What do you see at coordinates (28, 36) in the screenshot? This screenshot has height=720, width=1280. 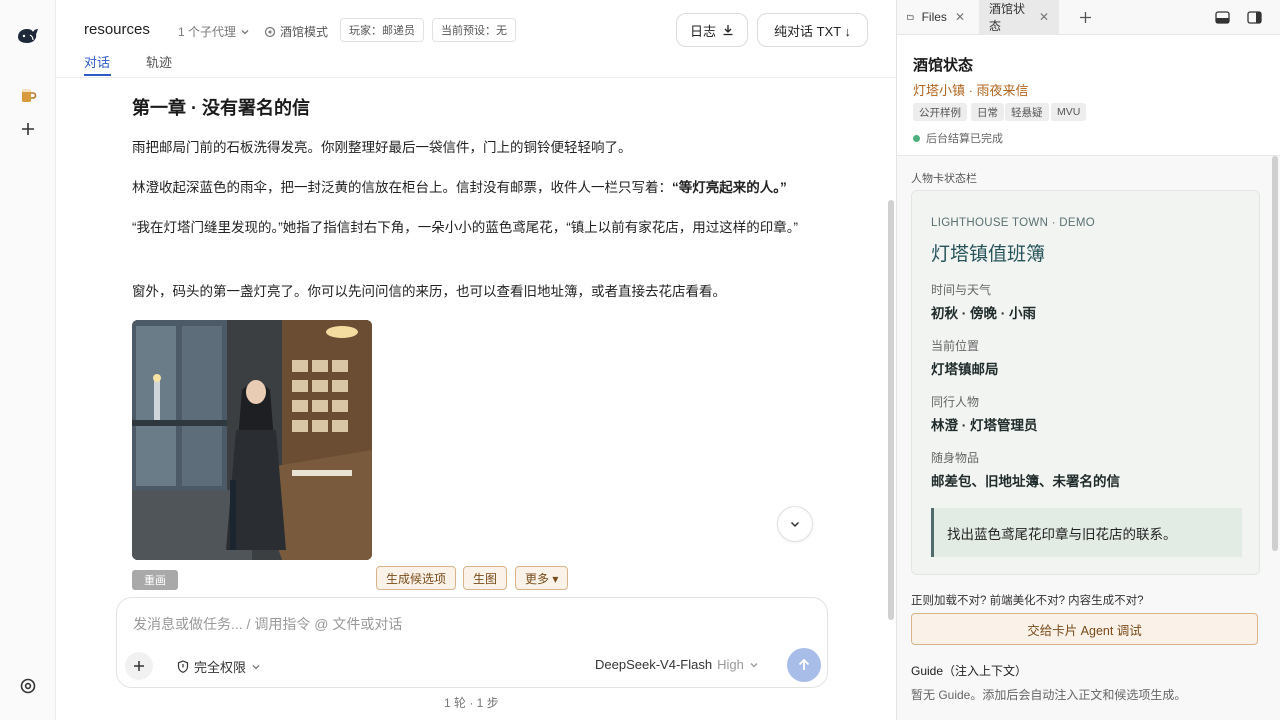 I see `whale-logo-icon` at bounding box center [28, 36].